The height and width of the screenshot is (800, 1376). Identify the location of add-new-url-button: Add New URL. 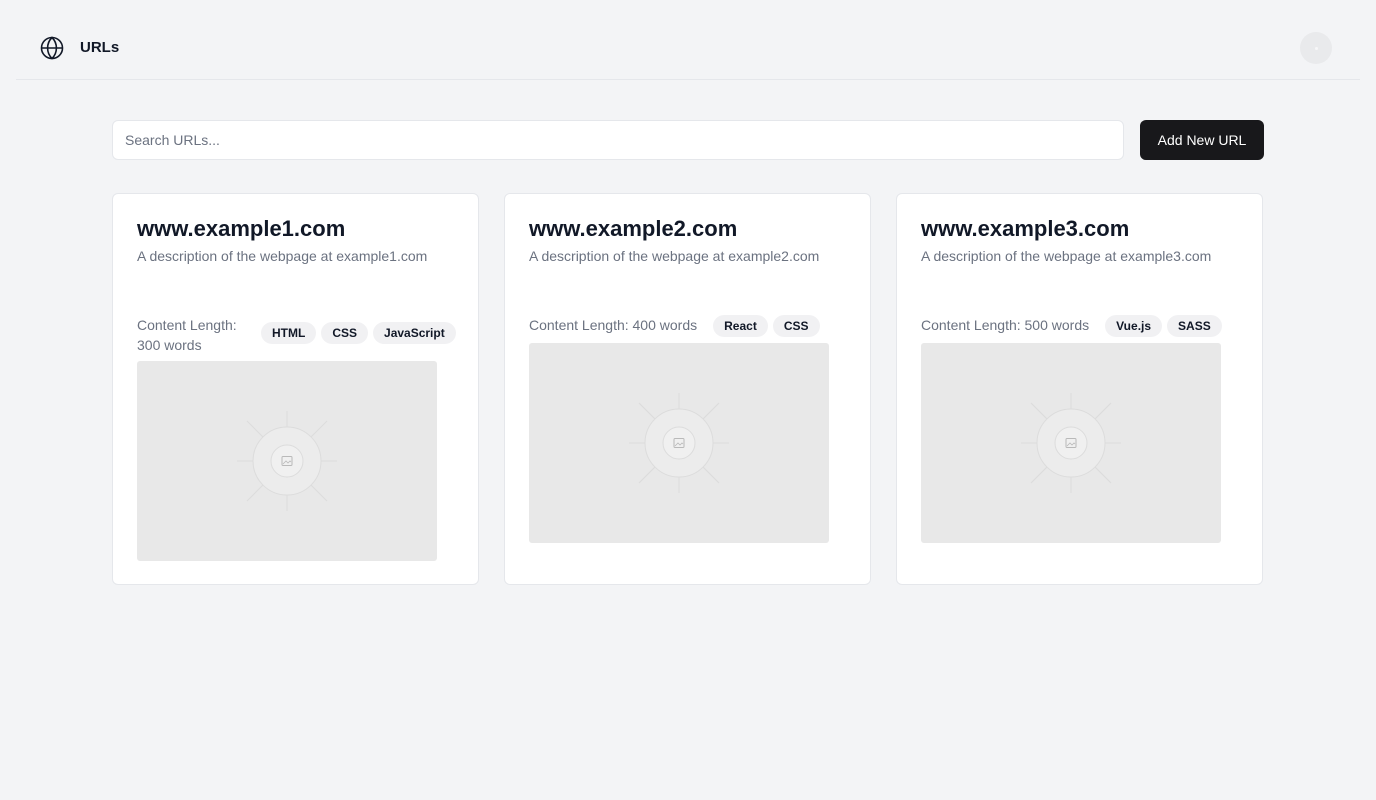
(1202, 140).